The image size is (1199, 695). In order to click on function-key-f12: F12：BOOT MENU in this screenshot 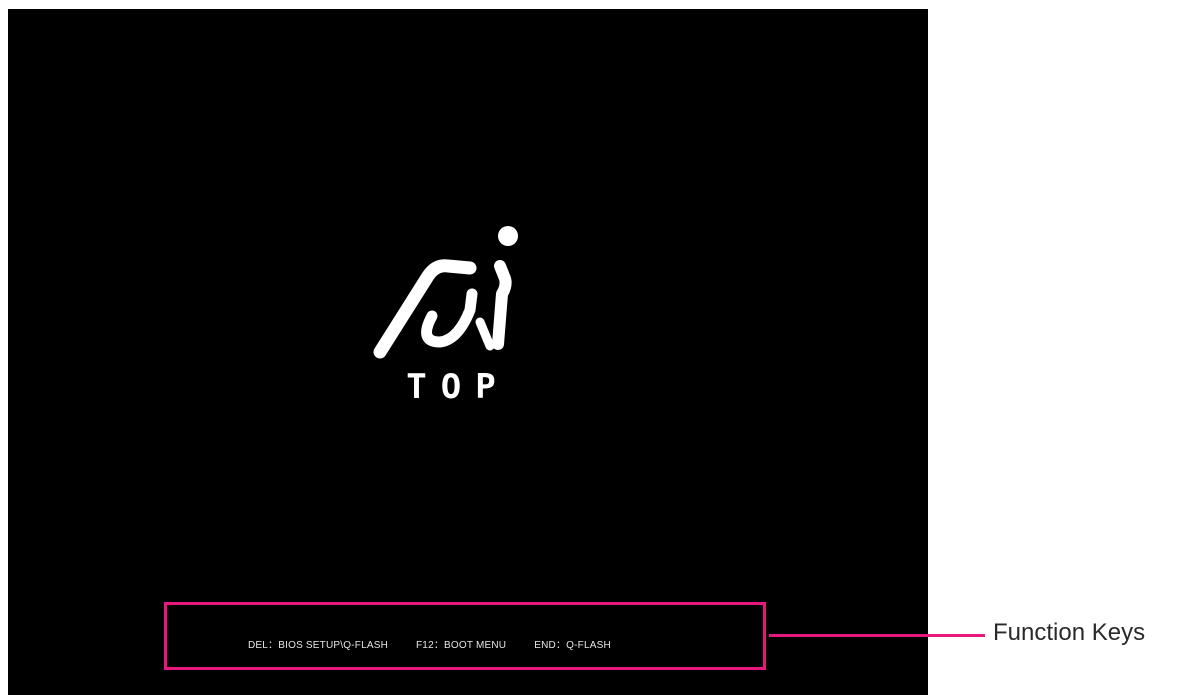, I will do `click(461, 645)`.